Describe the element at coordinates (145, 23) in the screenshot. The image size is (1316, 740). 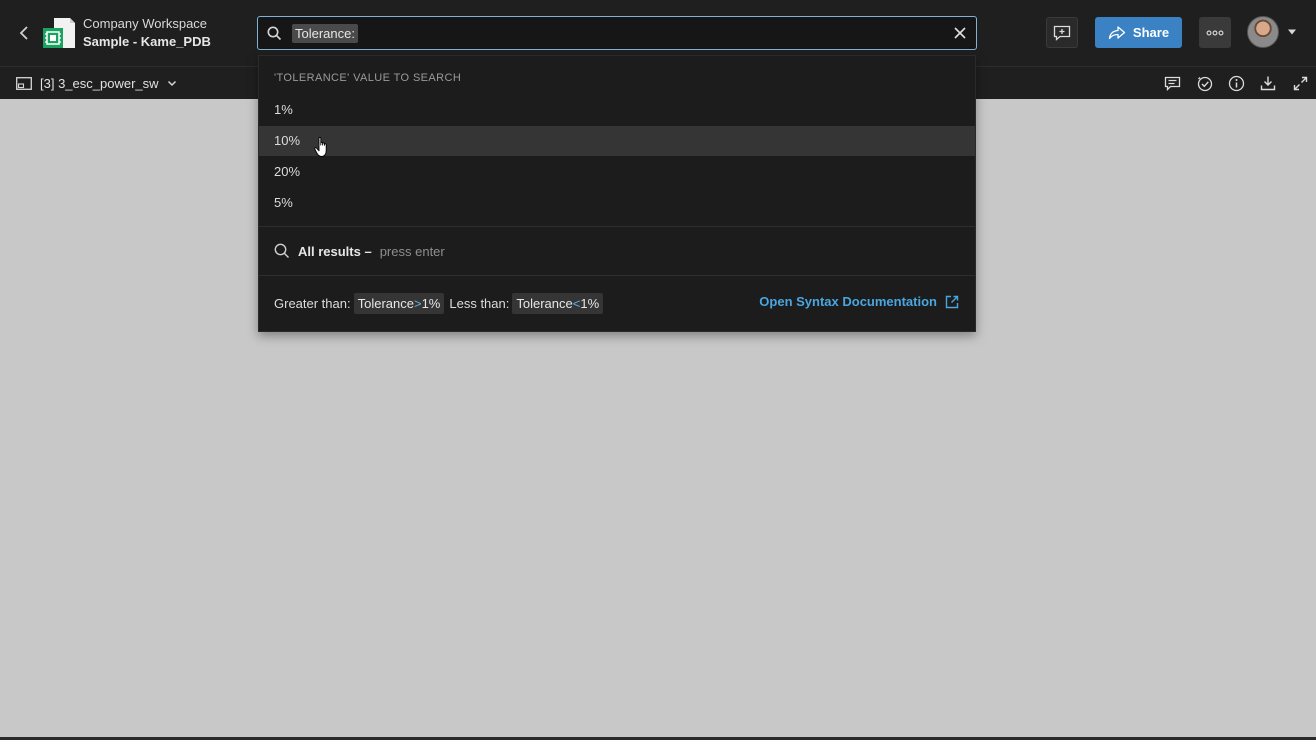
I see `workspace-name: Company Workspace` at that location.